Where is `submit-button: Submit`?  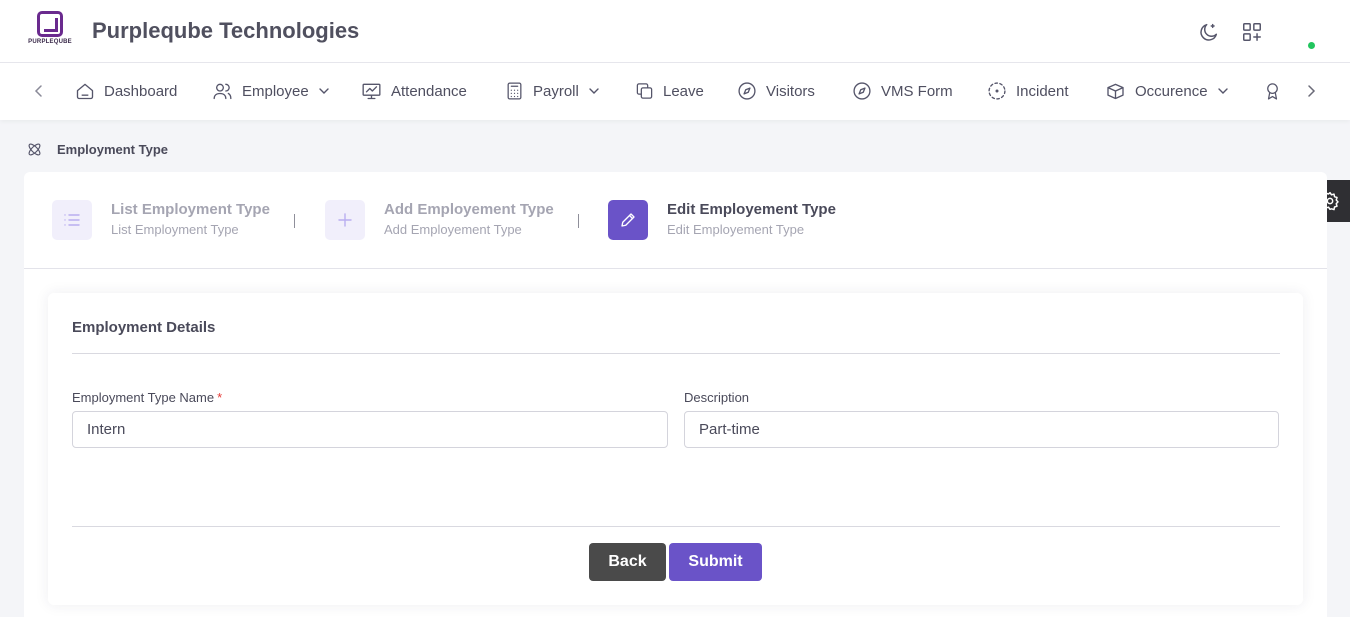
submit-button: Submit is located at coordinates (715, 562).